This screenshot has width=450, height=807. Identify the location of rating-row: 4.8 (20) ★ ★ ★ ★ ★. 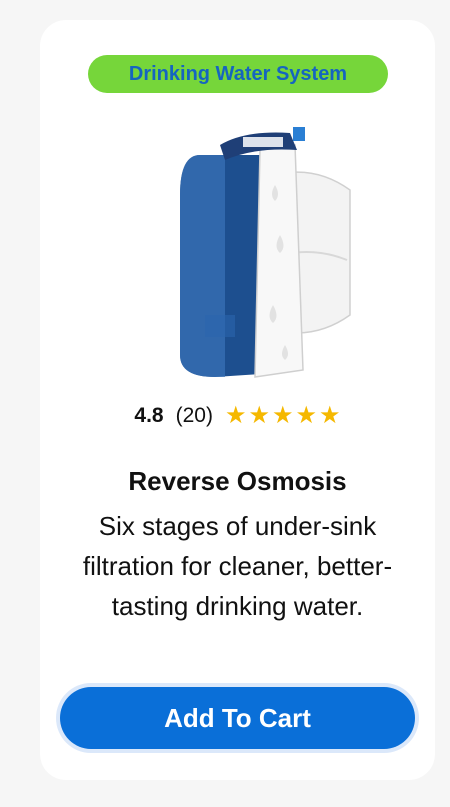
(237, 416).